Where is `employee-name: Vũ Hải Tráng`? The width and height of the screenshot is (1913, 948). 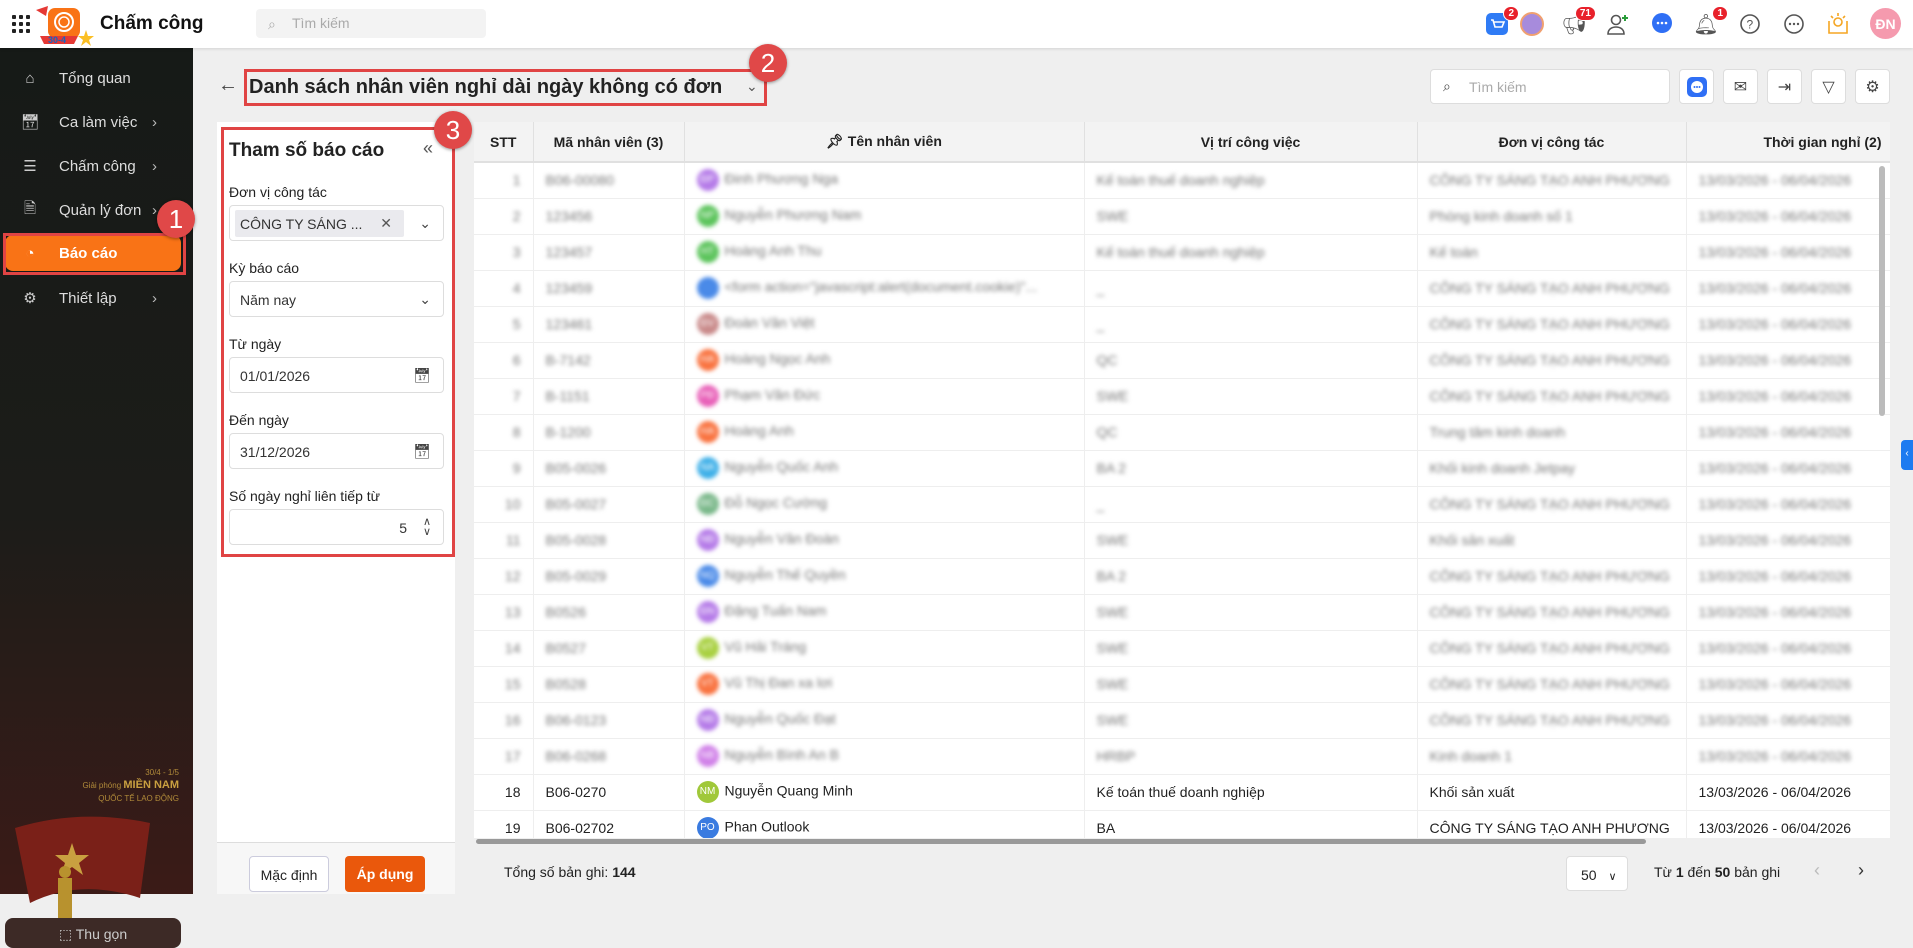 employee-name: Vũ Hải Tráng is located at coordinates (766, 647).